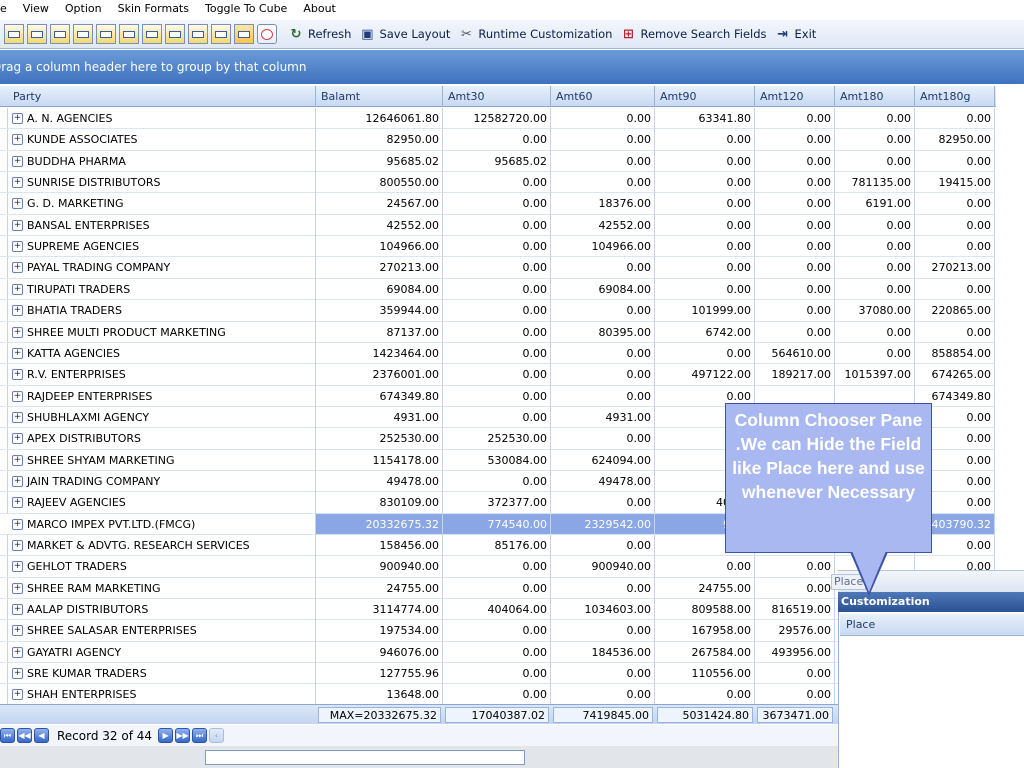  I want to click on menu-item-0: e, so click(7, 9).